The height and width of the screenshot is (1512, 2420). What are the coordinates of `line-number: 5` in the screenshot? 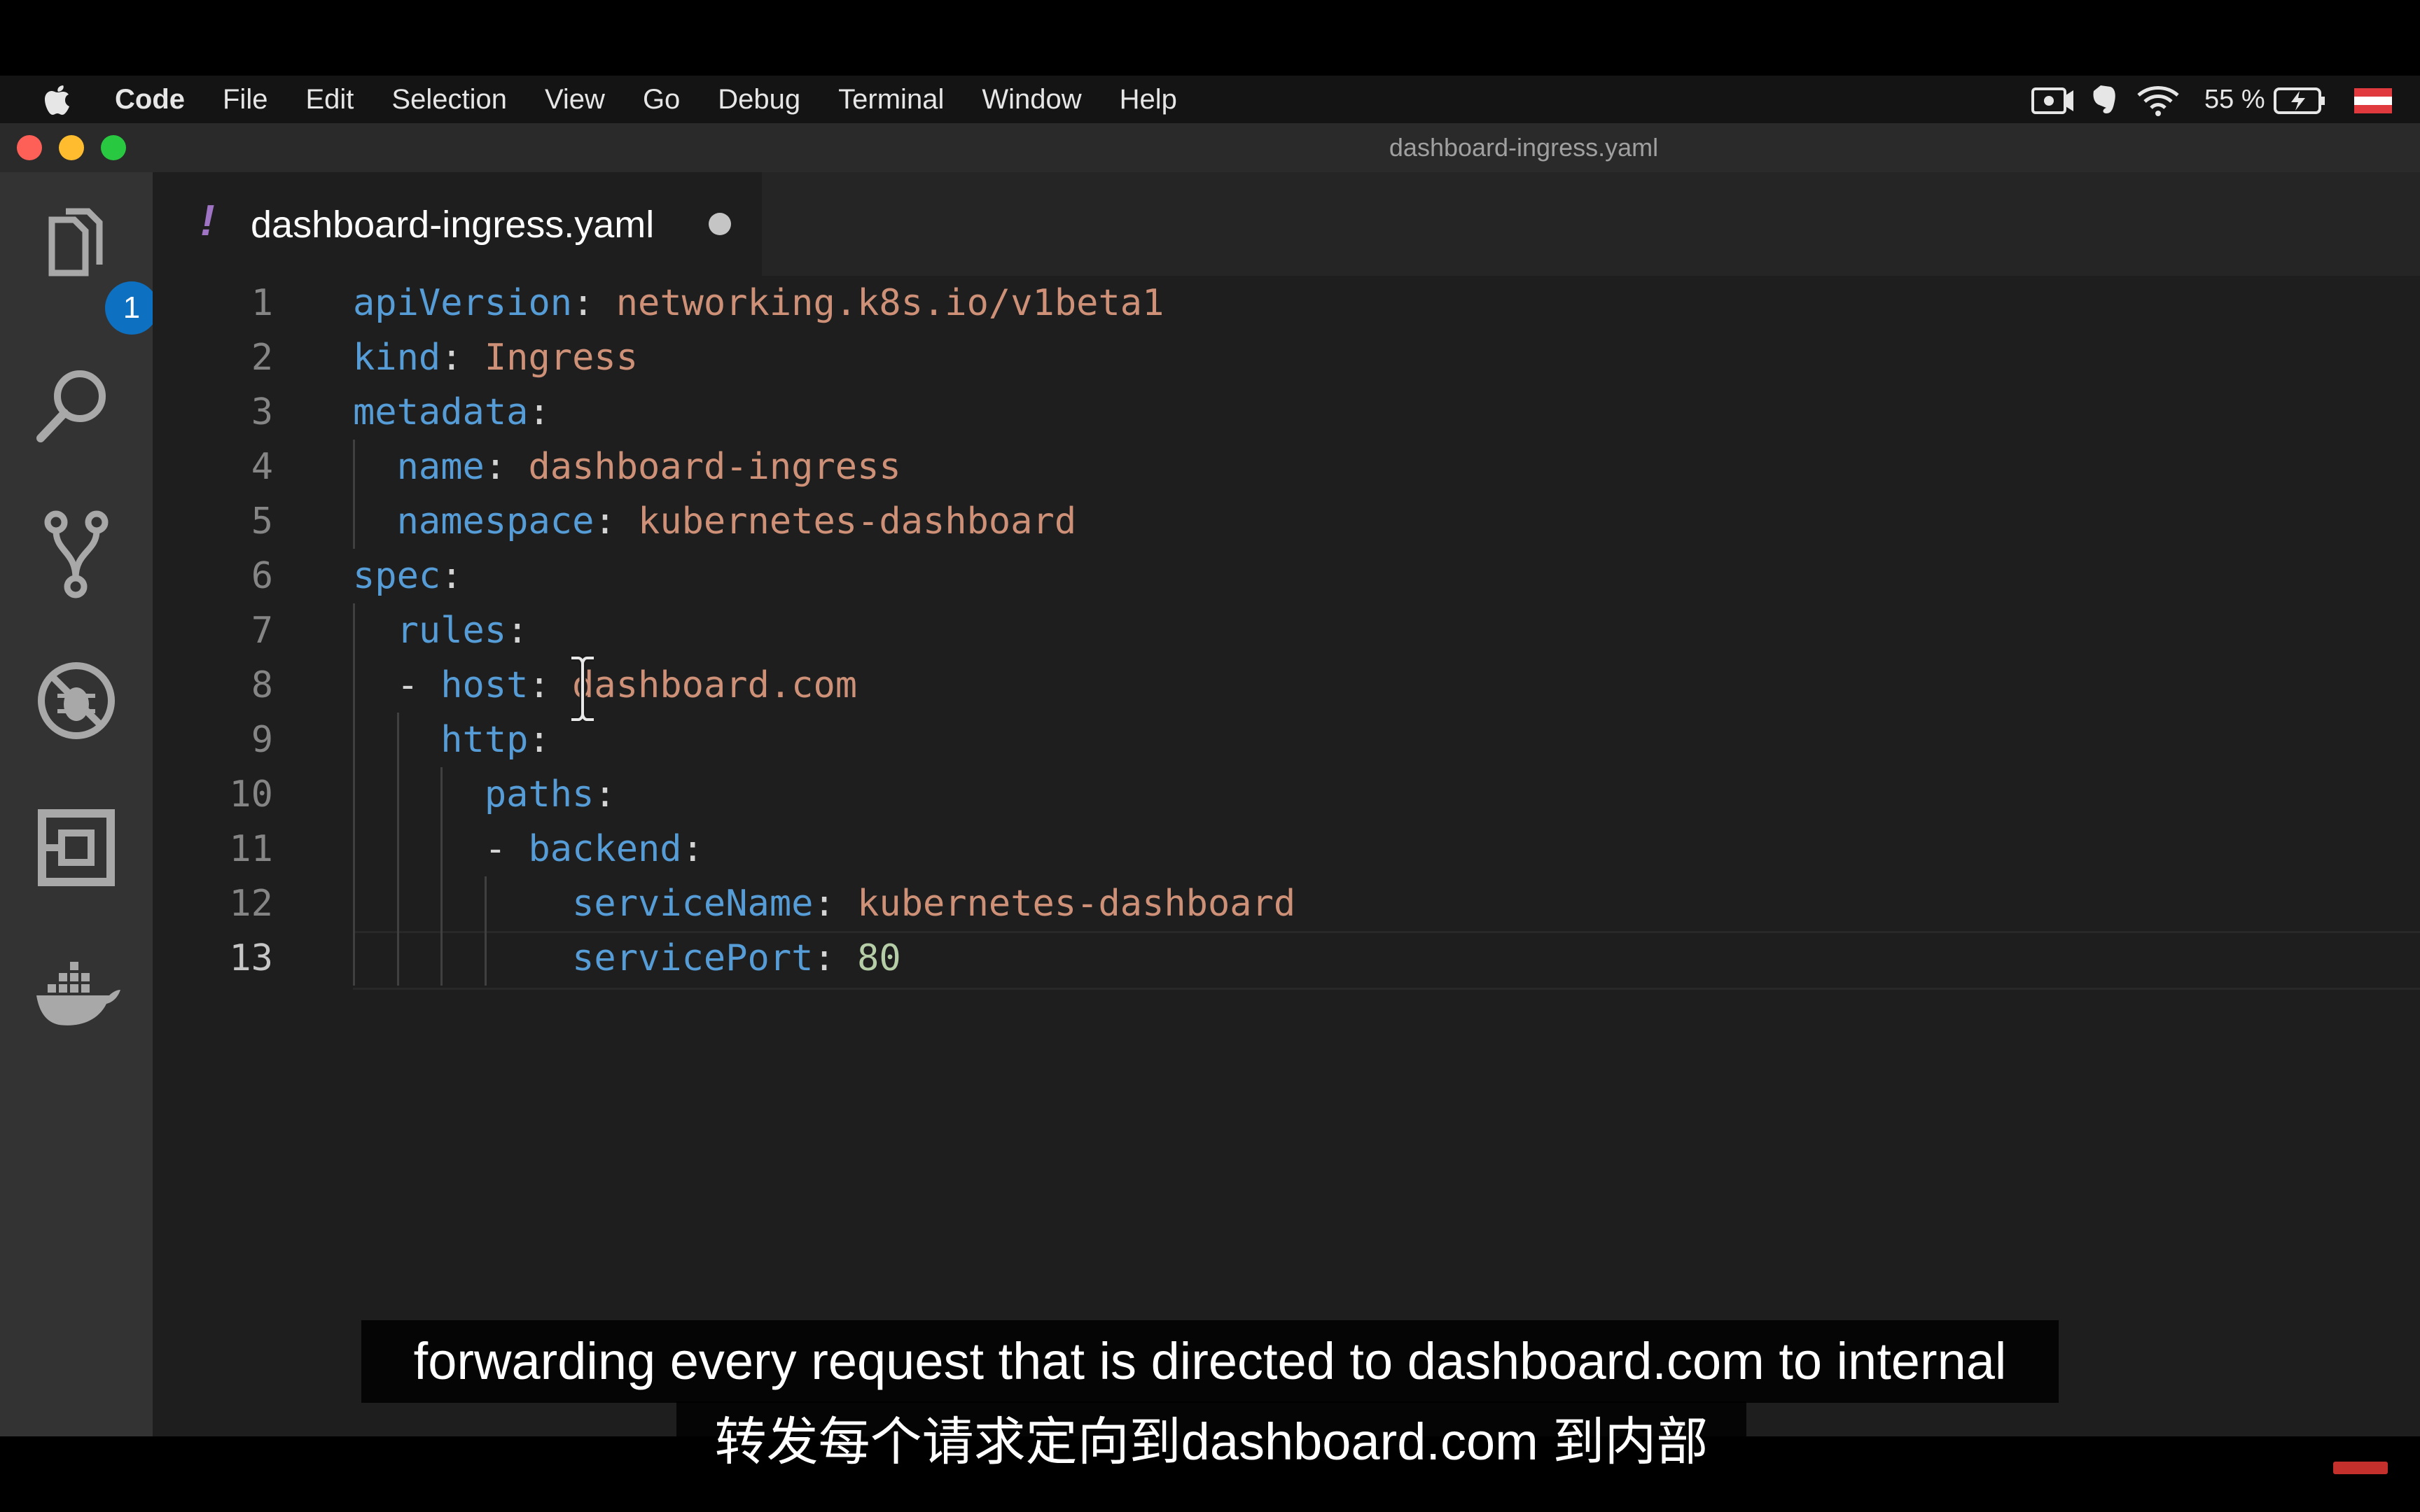 It's located at (262, 521).